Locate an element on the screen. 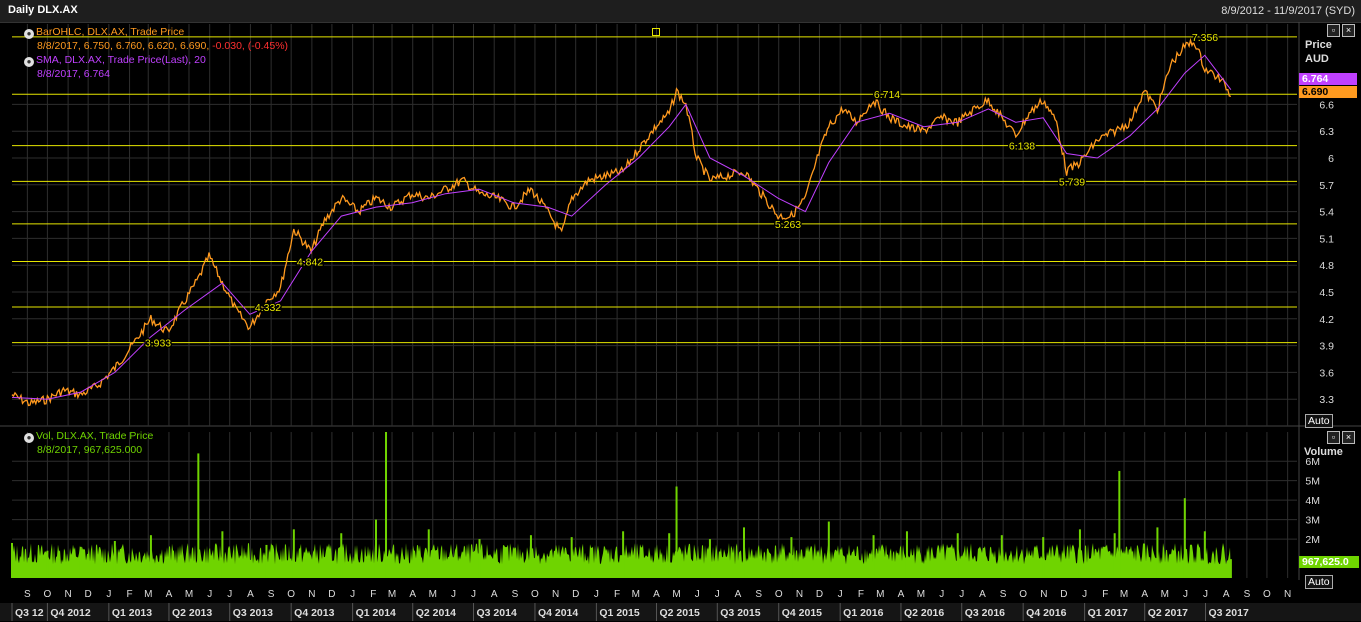 The height and width of the screenshot is (622, 1361). level-label: 6.714 is located at coordinates (887, 95).